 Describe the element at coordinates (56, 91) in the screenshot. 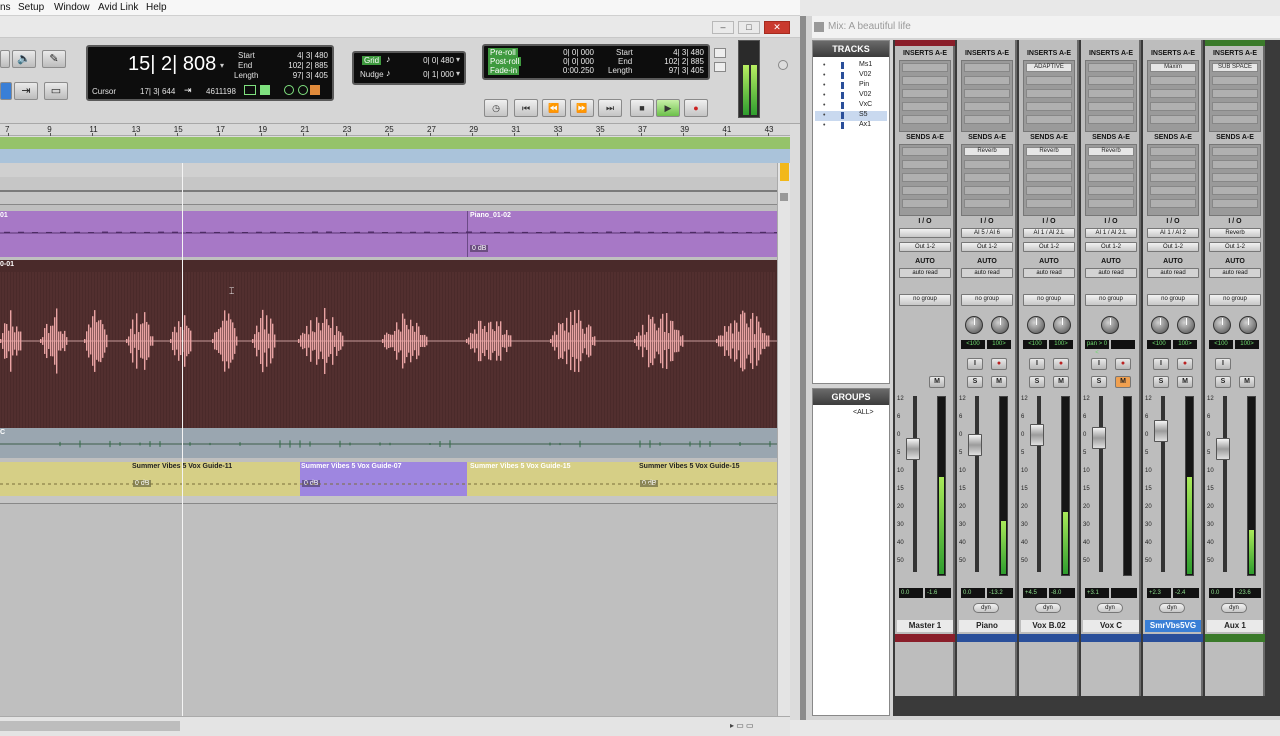

I see `zoom-preset-icon: ▭` at that location.